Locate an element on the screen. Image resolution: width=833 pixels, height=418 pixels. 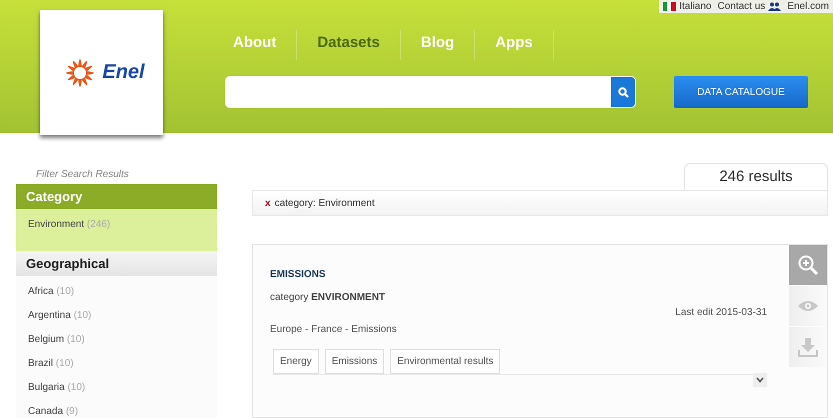
logo-text: Enel is located at coordinates (123, 72).